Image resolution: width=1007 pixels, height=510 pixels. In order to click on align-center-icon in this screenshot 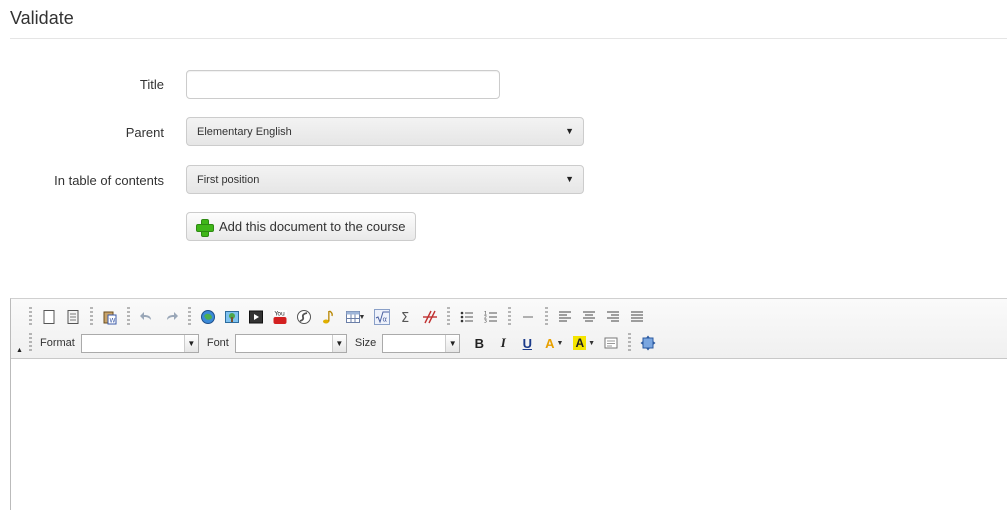, I will do `click(589, 317)`.